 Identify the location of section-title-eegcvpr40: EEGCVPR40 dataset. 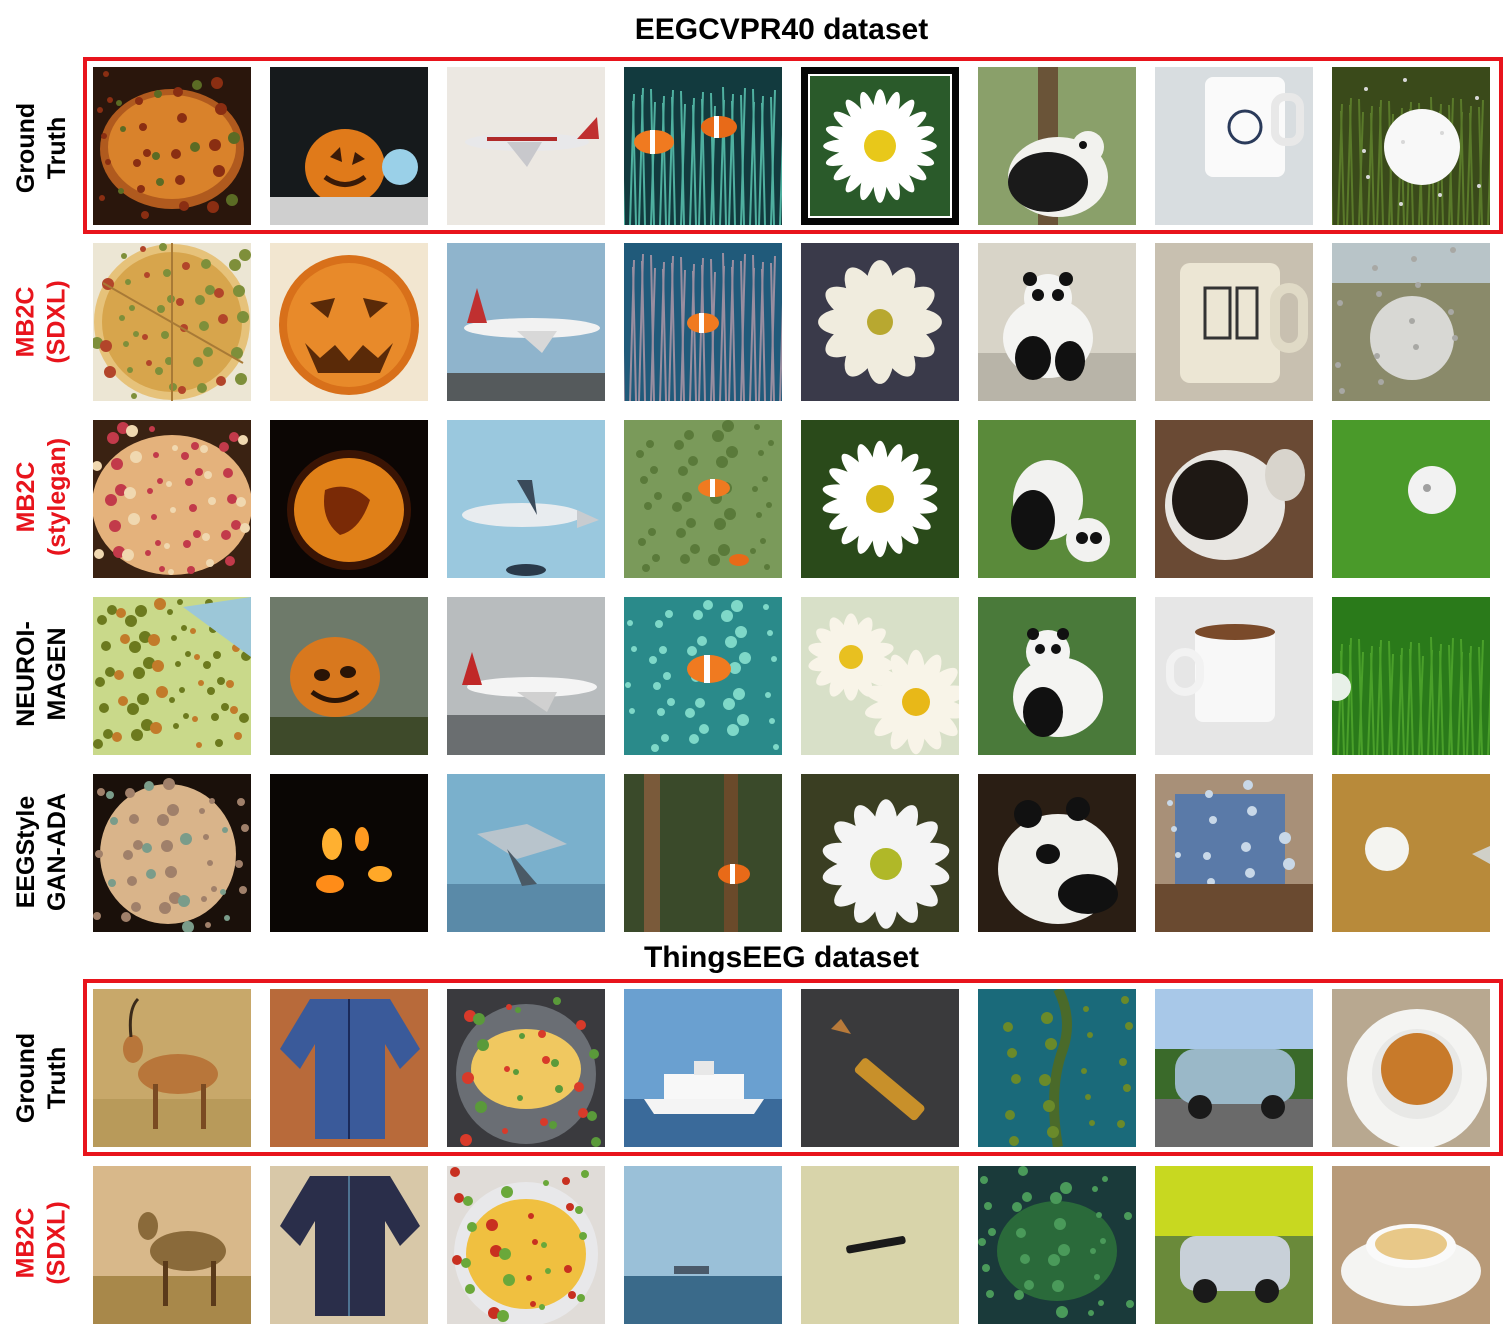
(781, 29).